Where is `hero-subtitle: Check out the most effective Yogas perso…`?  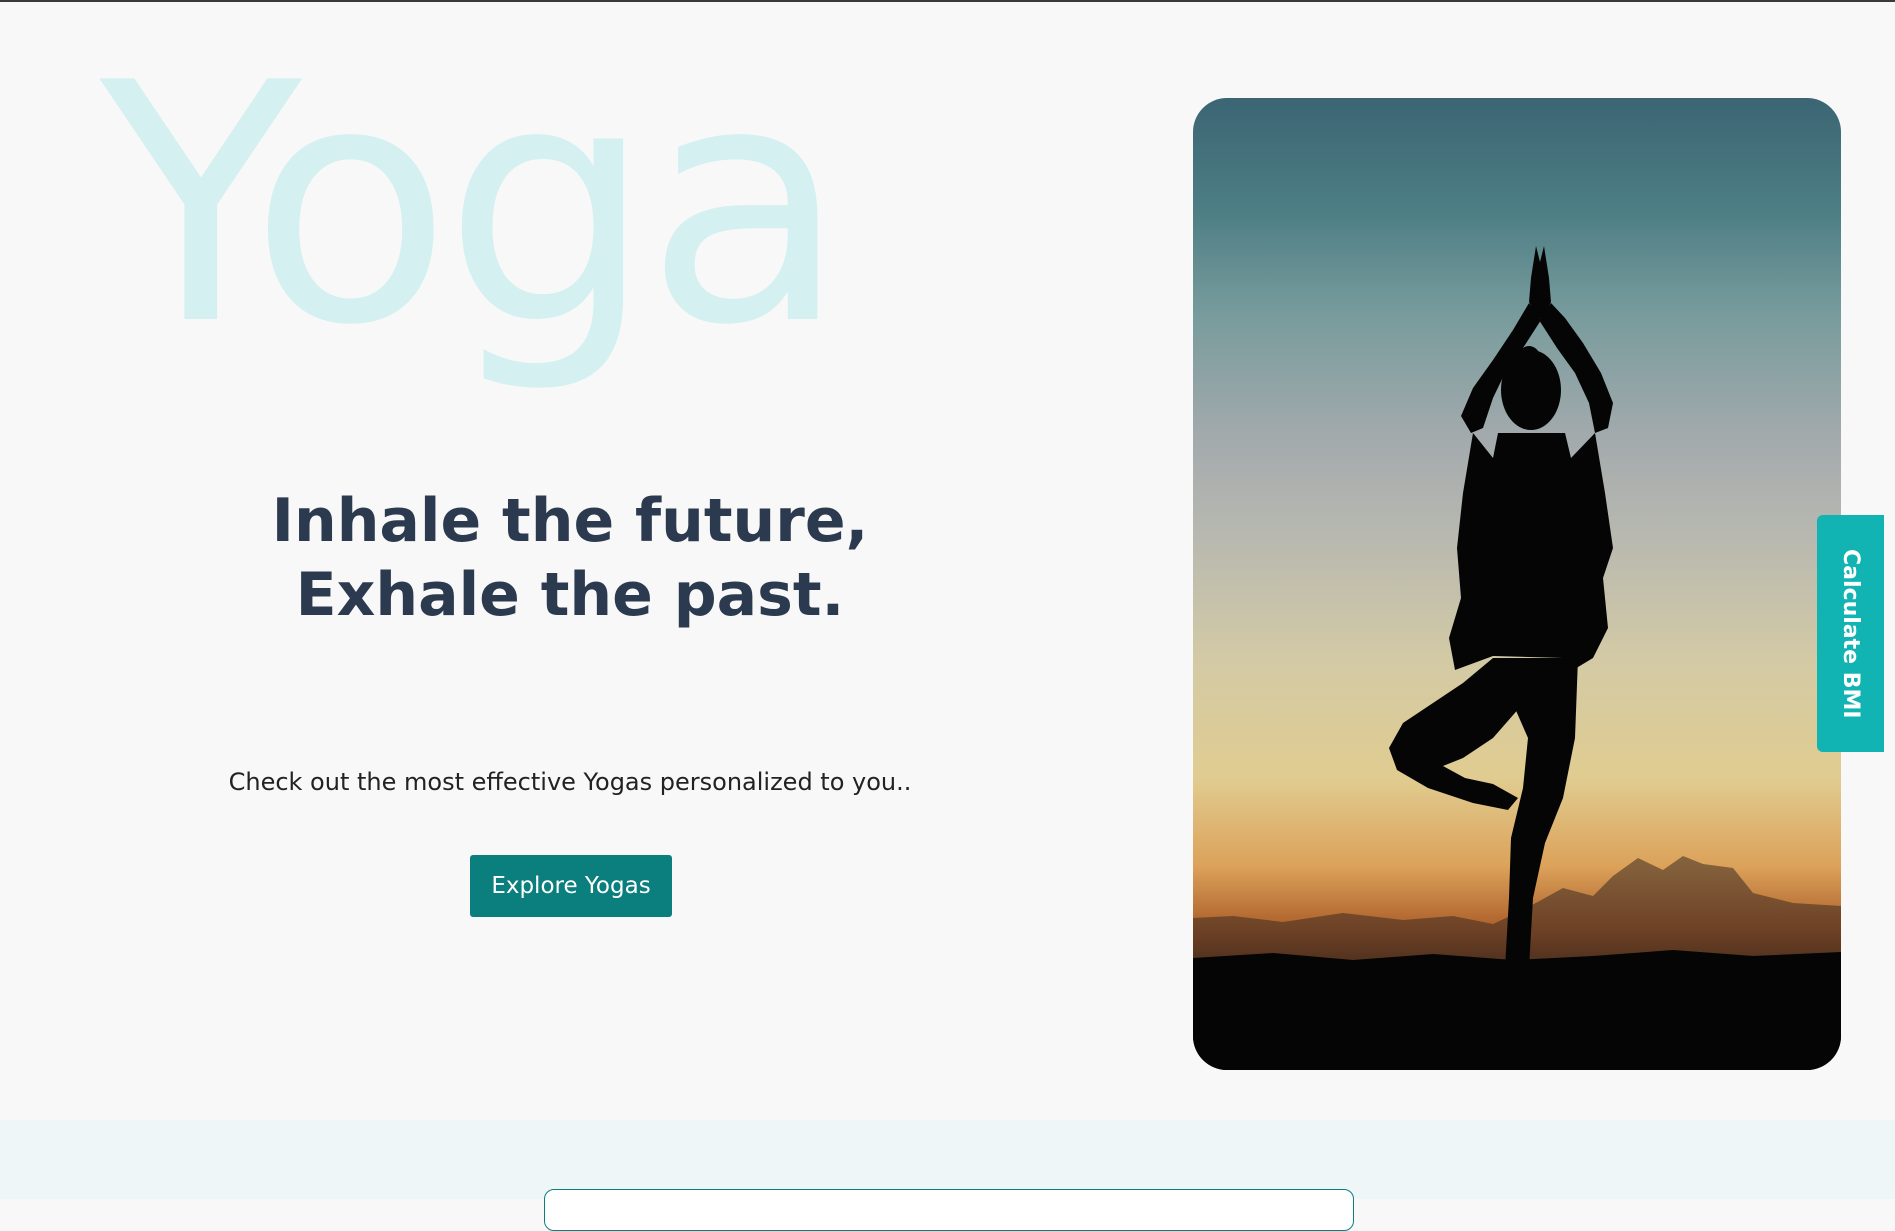
hero-subtitle: Check out the most effective Yogas perso… is located at coordinates (570, 782).